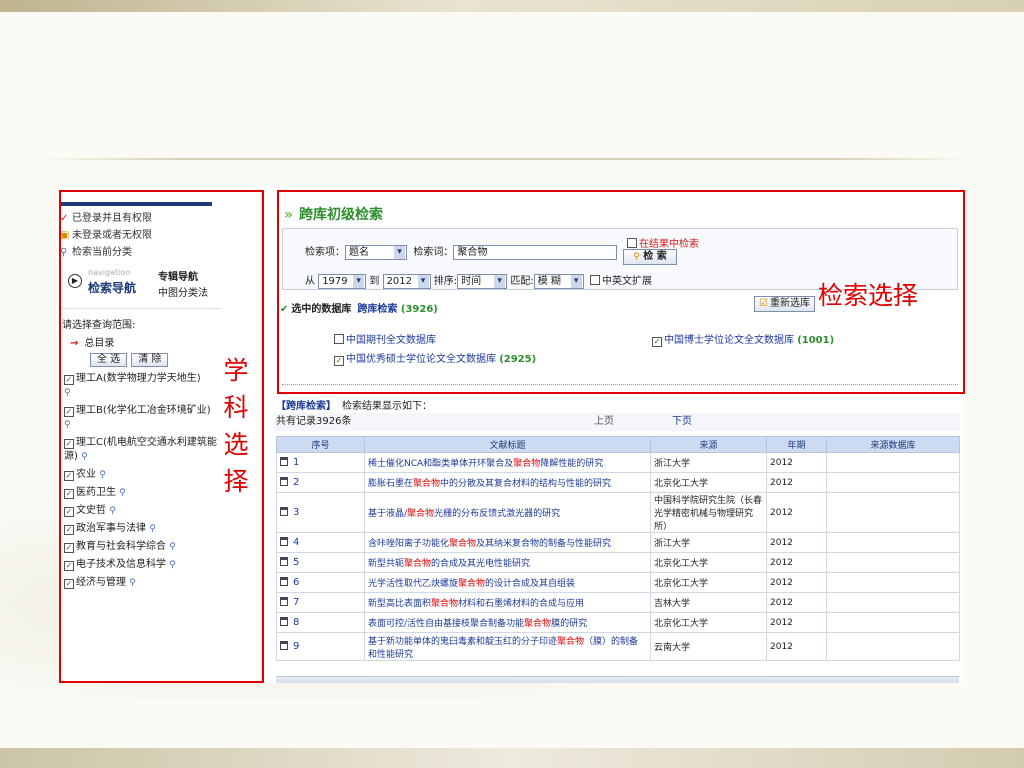 Image resolution: width=1024 pixels, height=768 pixels. Describe the element at coordinates (507, 602) in the screenshot. I see `row-title-link: 新型高比表面积聚合物材料和石墨烯材料的合成与应用` at that location.